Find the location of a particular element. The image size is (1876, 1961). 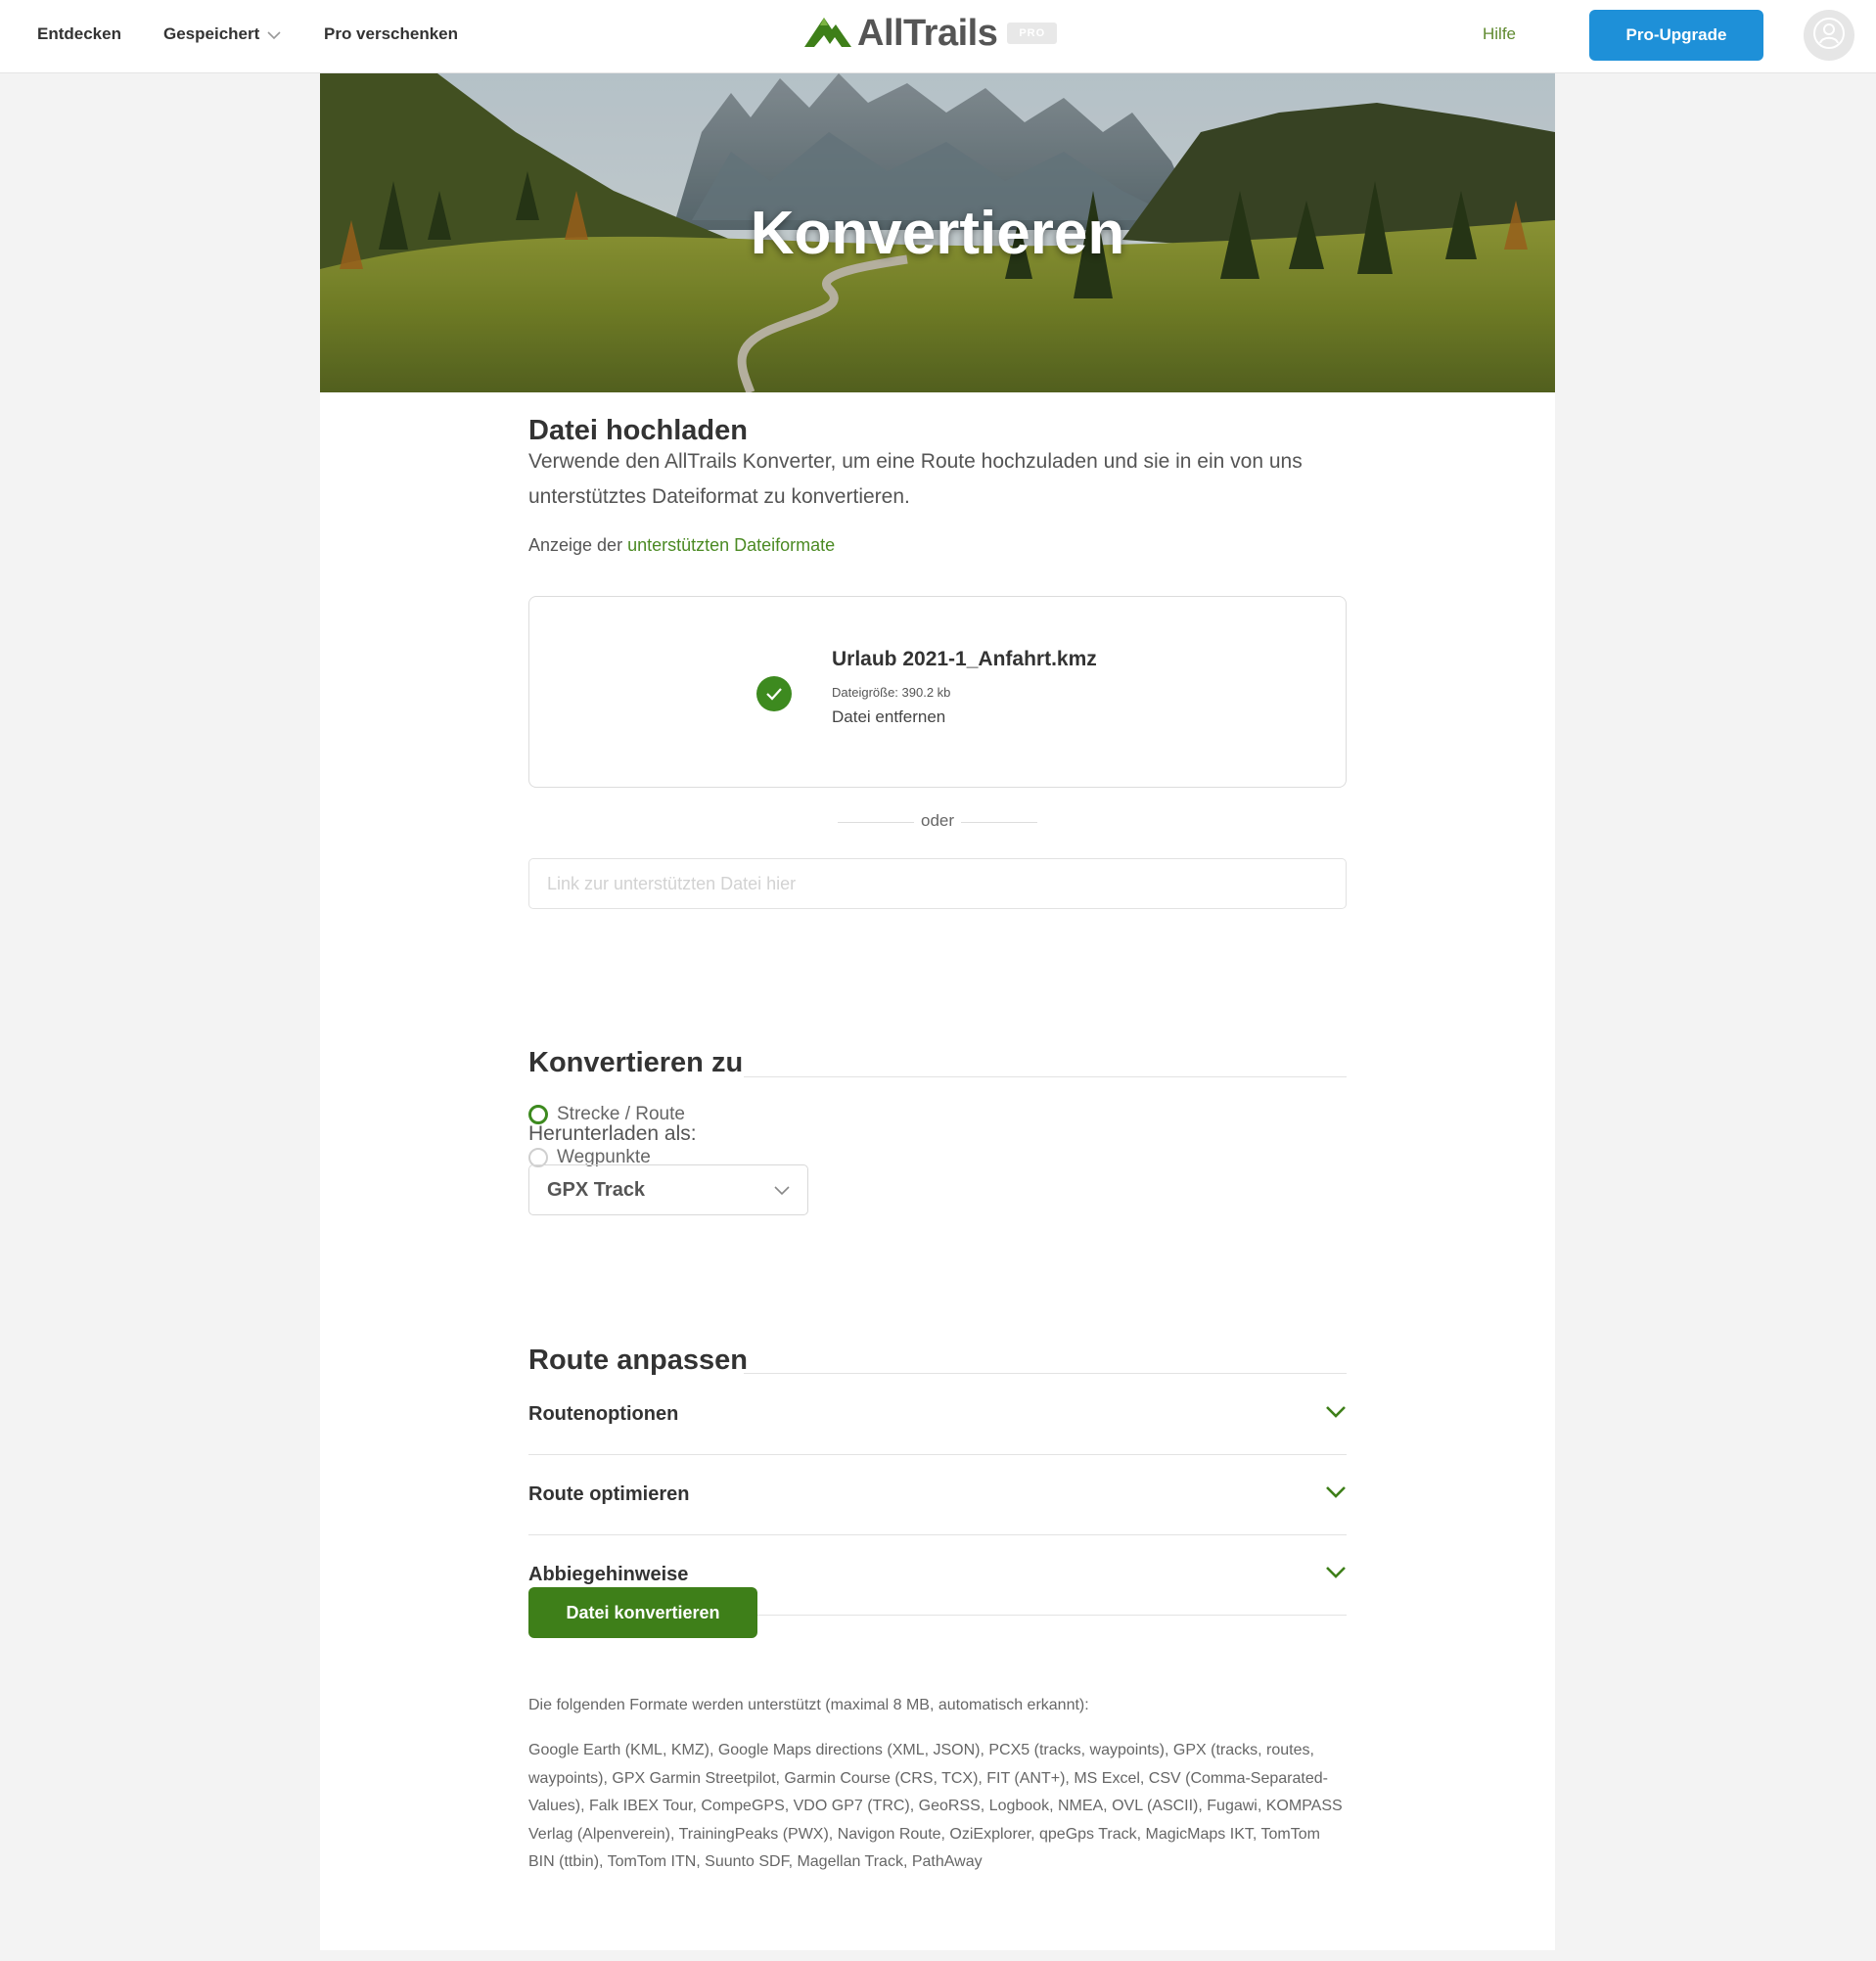

help-link: Hilfe is located at coordinates (1499, 34).